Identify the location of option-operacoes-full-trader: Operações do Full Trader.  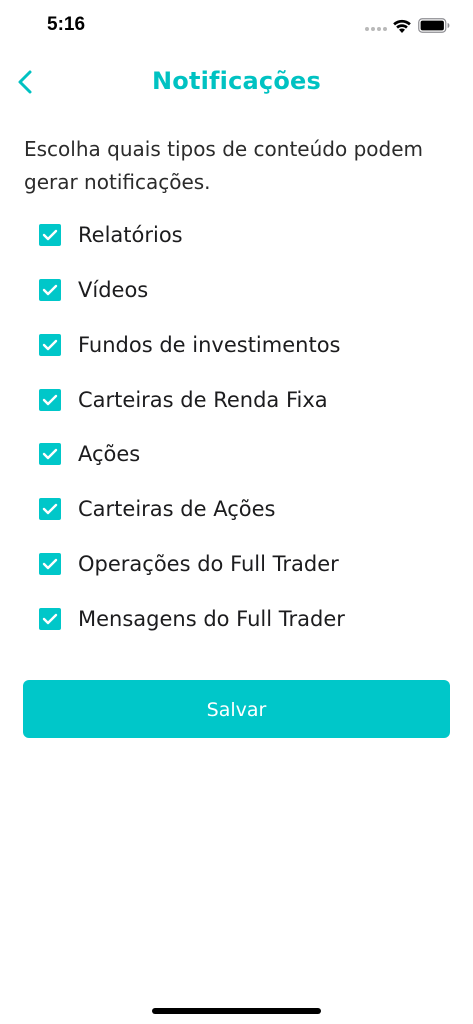
(236, 564).